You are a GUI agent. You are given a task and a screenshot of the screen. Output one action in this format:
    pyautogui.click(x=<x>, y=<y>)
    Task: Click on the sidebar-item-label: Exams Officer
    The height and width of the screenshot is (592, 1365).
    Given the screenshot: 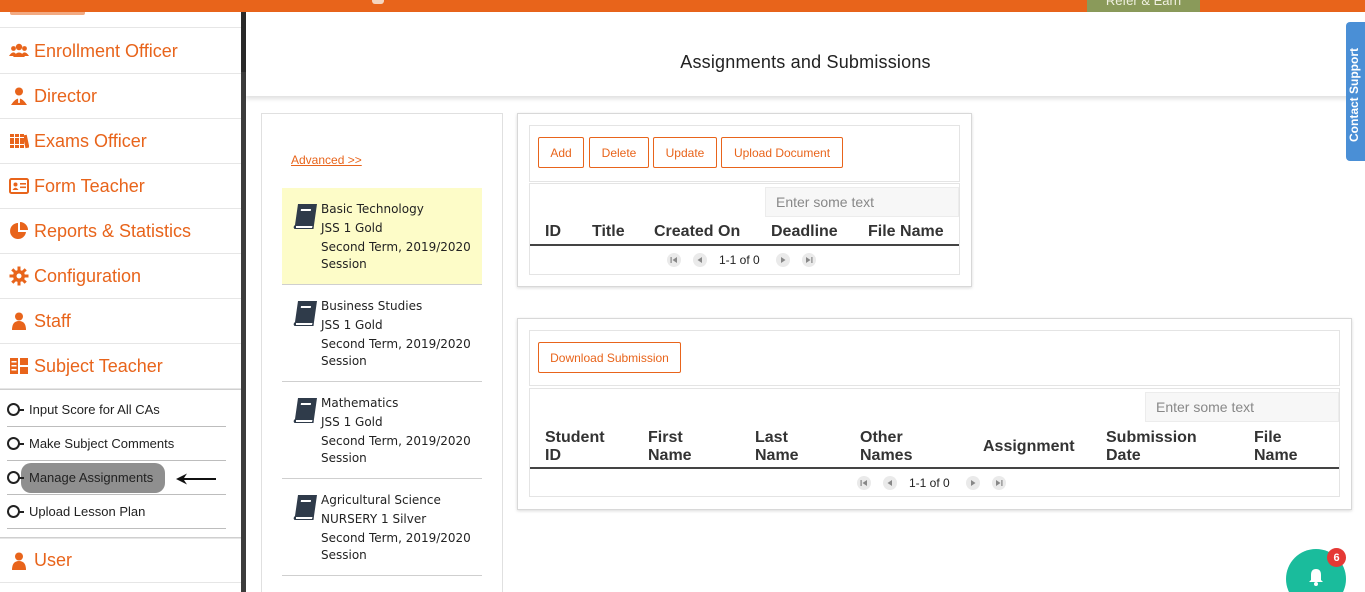 What is the action you would take?
    pyautogui.click(x=90, y=140)
    